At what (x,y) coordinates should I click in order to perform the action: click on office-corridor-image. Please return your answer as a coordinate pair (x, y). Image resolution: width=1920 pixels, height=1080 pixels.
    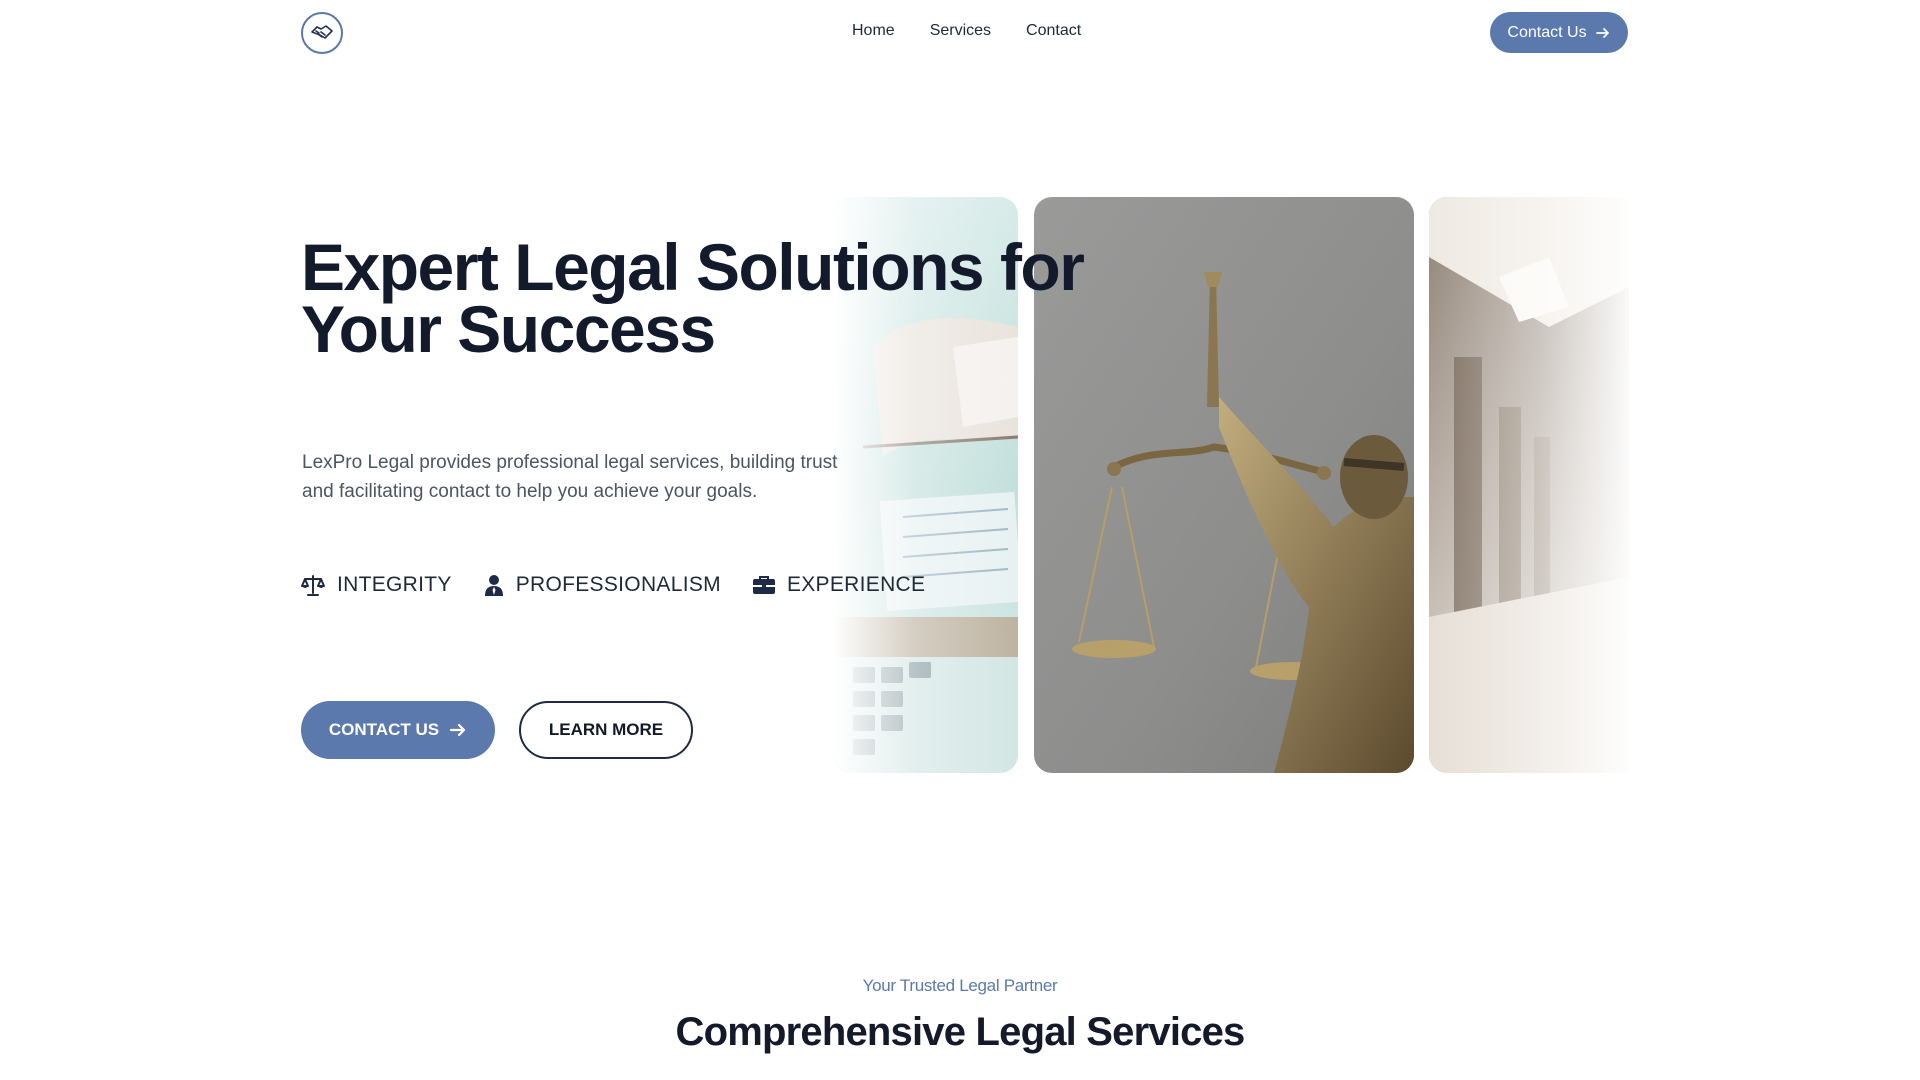
    Looking at the image, I should click on (1529, 485).